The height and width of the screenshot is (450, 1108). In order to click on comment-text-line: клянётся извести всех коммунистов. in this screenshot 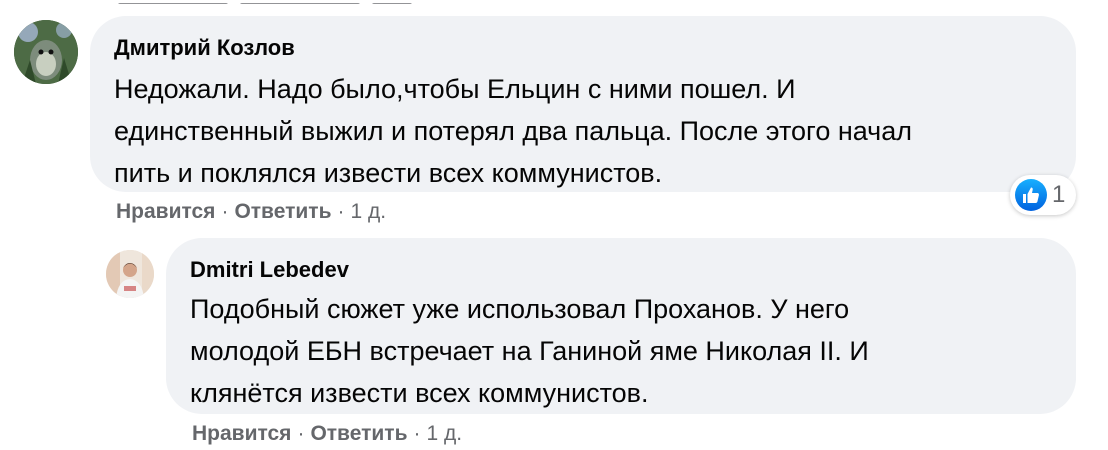, I will do `click(419, 393)`.